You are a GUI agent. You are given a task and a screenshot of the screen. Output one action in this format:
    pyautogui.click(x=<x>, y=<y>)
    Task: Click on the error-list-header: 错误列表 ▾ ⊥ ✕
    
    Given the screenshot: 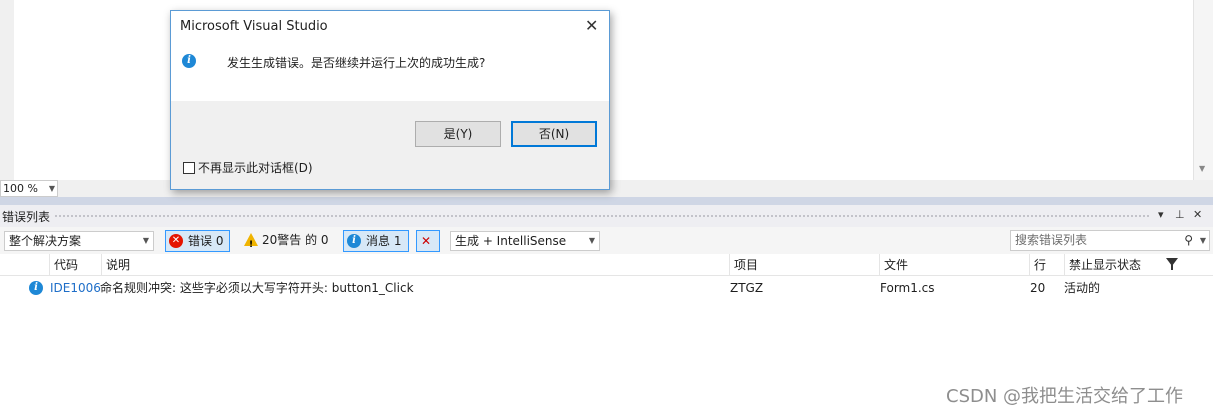 What is the action you would take?
    pyautogui.click(x=606, y=216)
    